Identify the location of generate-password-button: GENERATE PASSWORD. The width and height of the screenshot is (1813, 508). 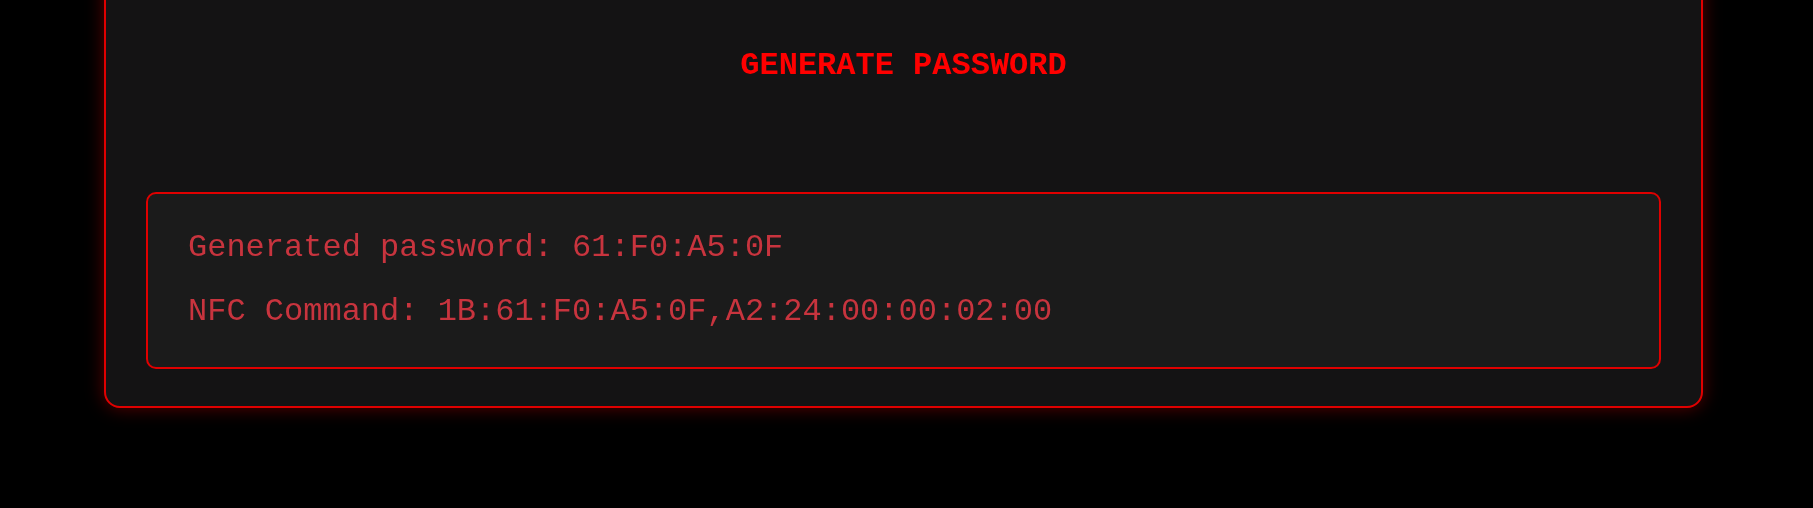
(903, 66).